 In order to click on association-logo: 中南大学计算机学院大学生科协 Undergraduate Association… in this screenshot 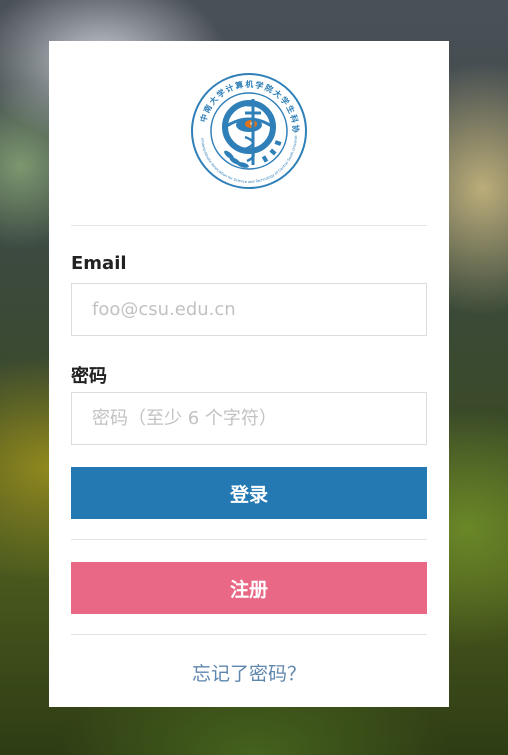, I will do `click(248, 130)`.